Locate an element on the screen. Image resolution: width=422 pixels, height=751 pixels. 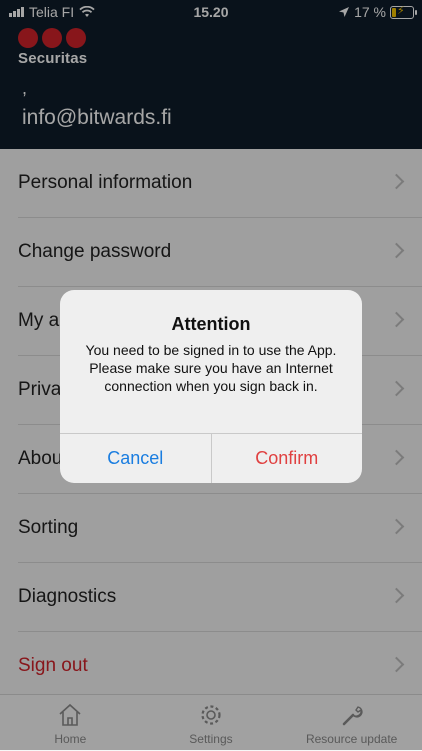
dialog-buttons: Cancel Confirm is located at coordinates (211, 458).